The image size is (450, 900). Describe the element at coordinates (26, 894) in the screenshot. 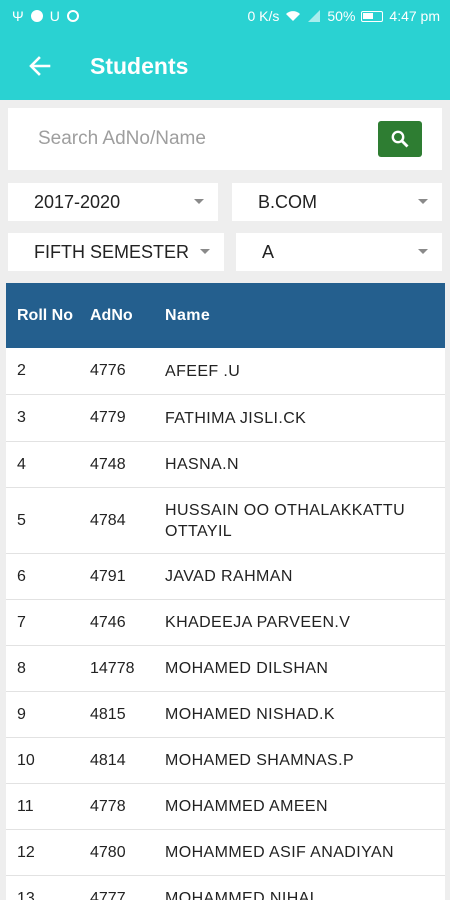

I see `roll-cell: 13` at that location.